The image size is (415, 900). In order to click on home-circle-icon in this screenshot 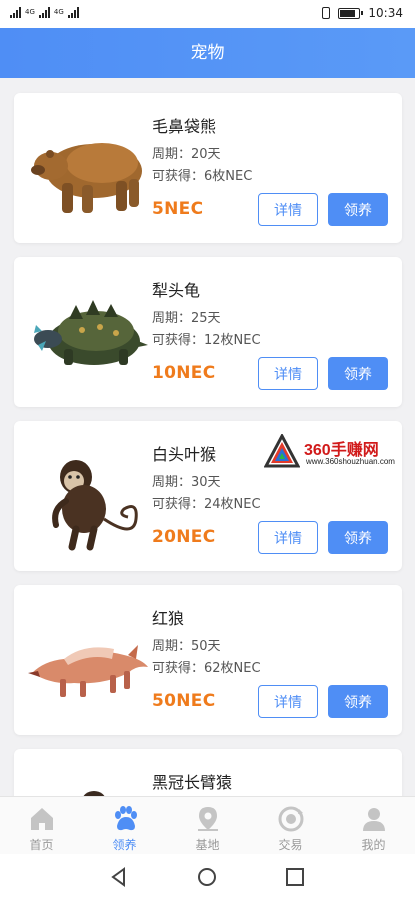, I will do `click(207, 877)`.